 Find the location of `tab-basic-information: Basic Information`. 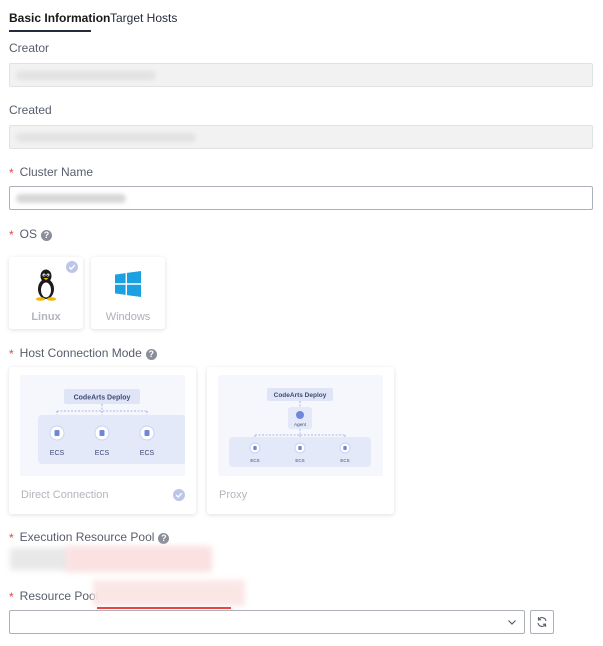

tab-basic-information: Basic Information is located at coordinates (59, 18).